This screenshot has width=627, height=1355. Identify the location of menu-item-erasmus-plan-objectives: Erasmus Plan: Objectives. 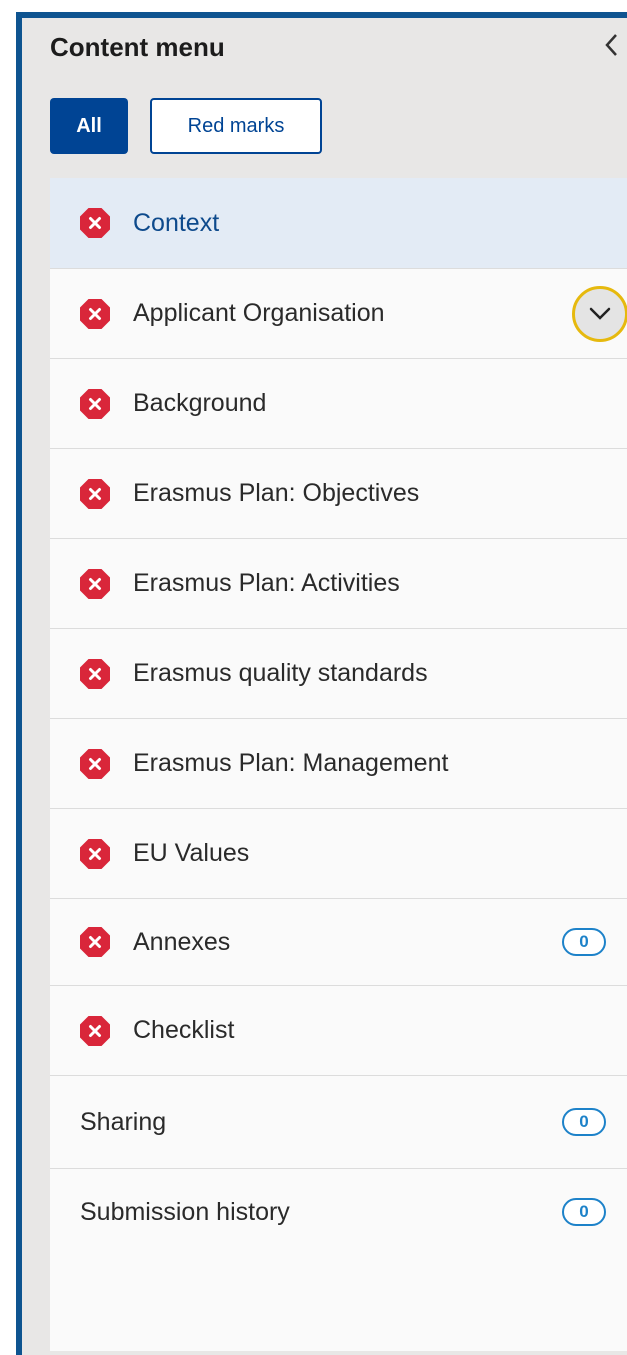
(338, 494).